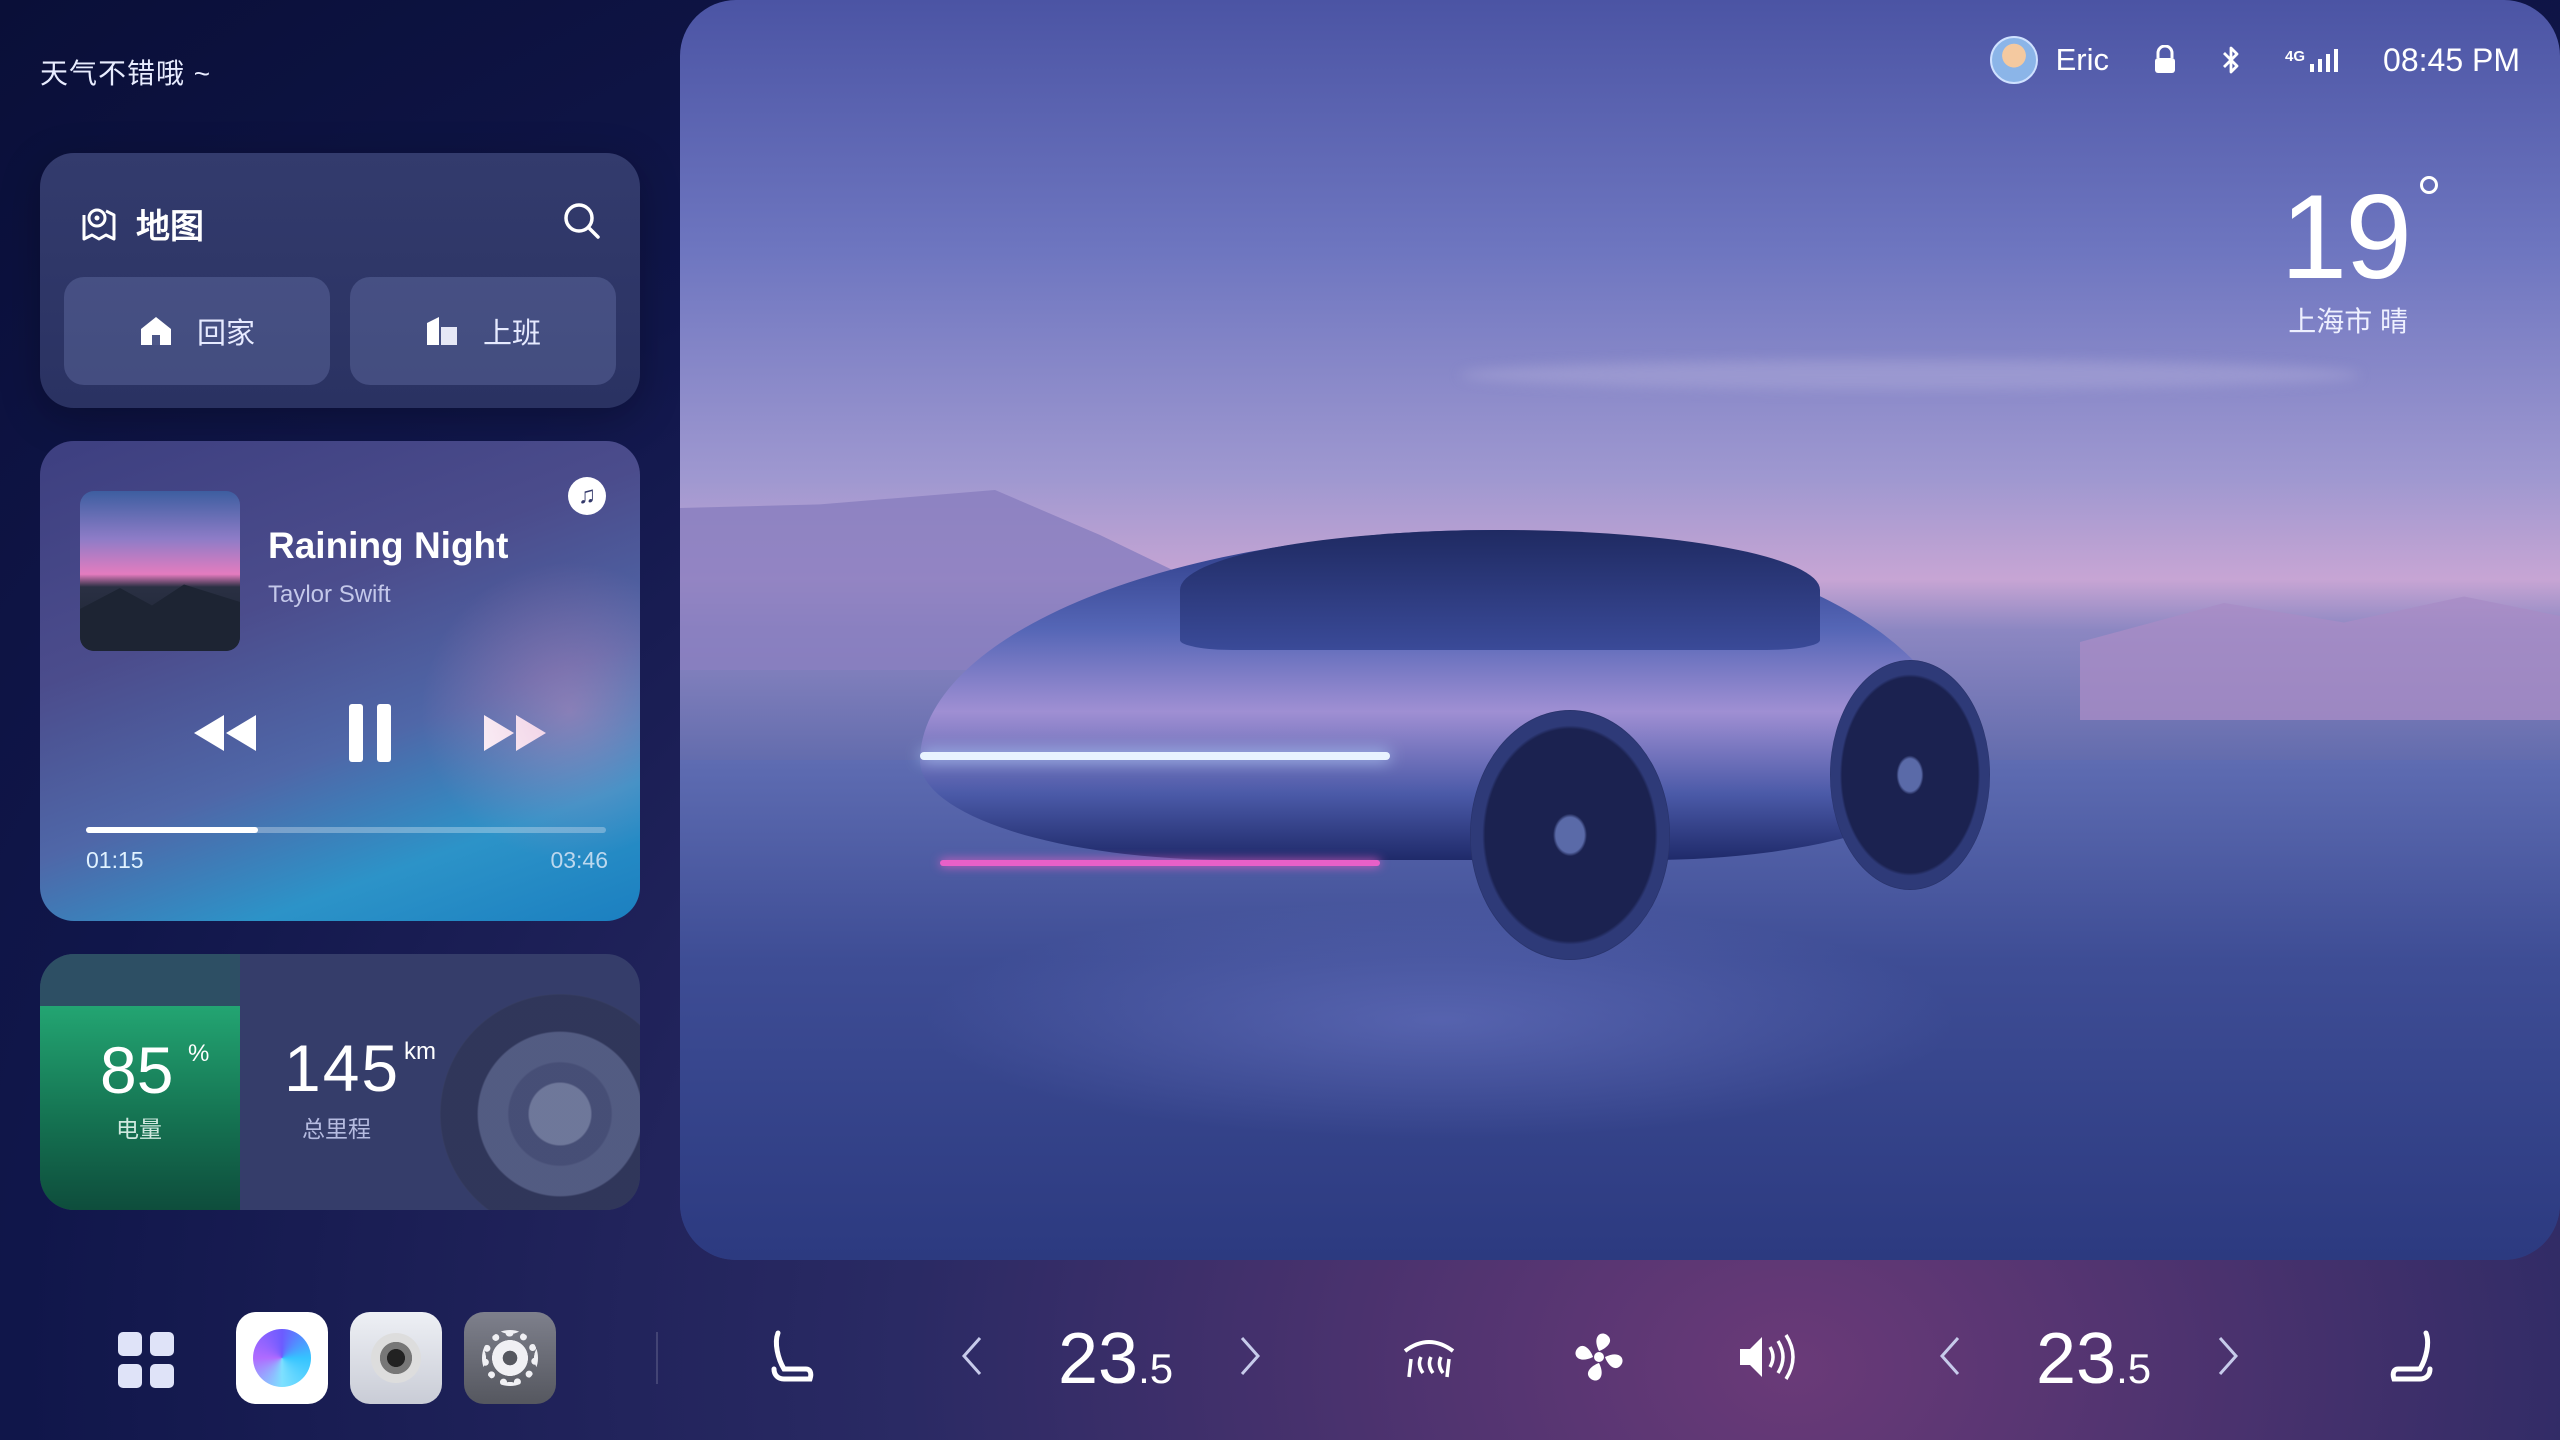  What do you see at coordinates (2254, 60) in the screenshot?
I see `status-bar: Eric 4G 08:45 PM` at bounding box center [2254, 60].